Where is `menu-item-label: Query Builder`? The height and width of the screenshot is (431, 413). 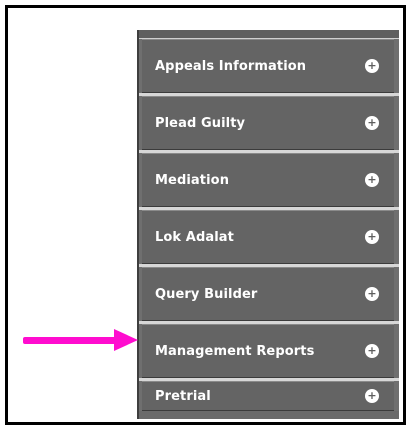 menu-item-label: Query Builder is located at coordinates (206, 294).